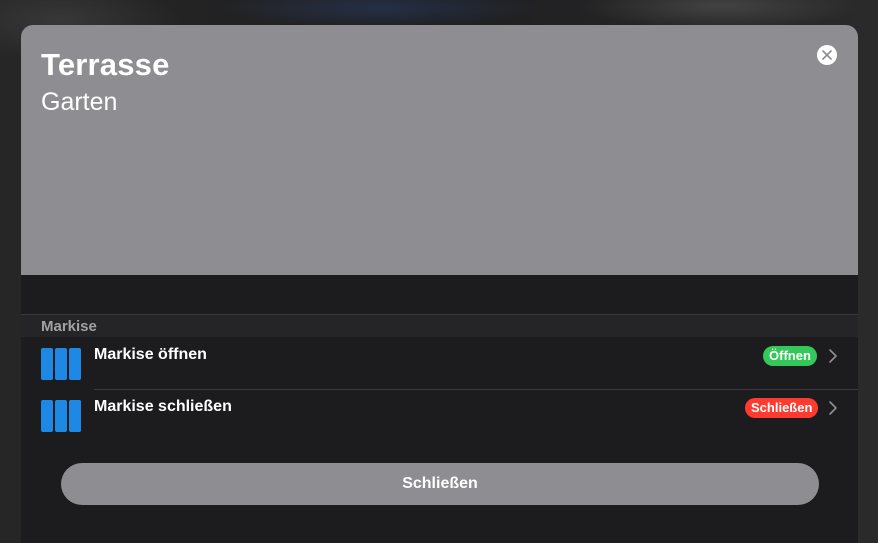  I want to click on list-item-markise-oeffnen: Markise öffnen Öffnen, so click(439, 364).